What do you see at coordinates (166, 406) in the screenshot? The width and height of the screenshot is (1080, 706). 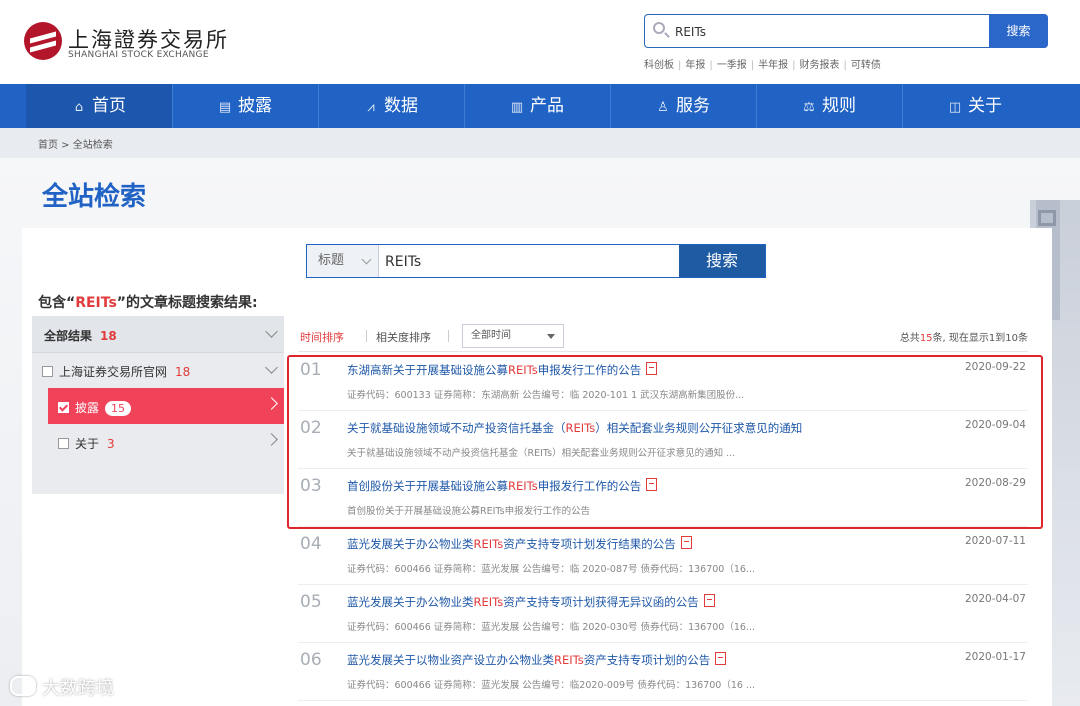 I see `sidebar-item-disclosure: 披露 15` at bounding box center [166, 406].